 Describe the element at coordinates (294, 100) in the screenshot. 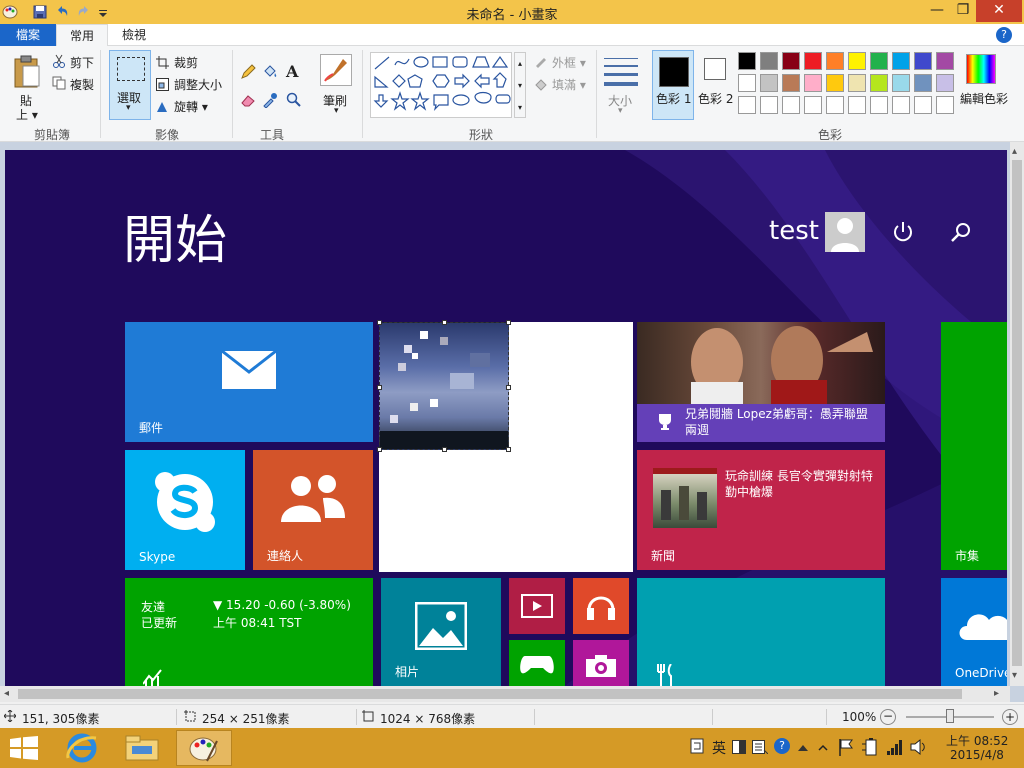

I see `magnifier-icon` at that location.